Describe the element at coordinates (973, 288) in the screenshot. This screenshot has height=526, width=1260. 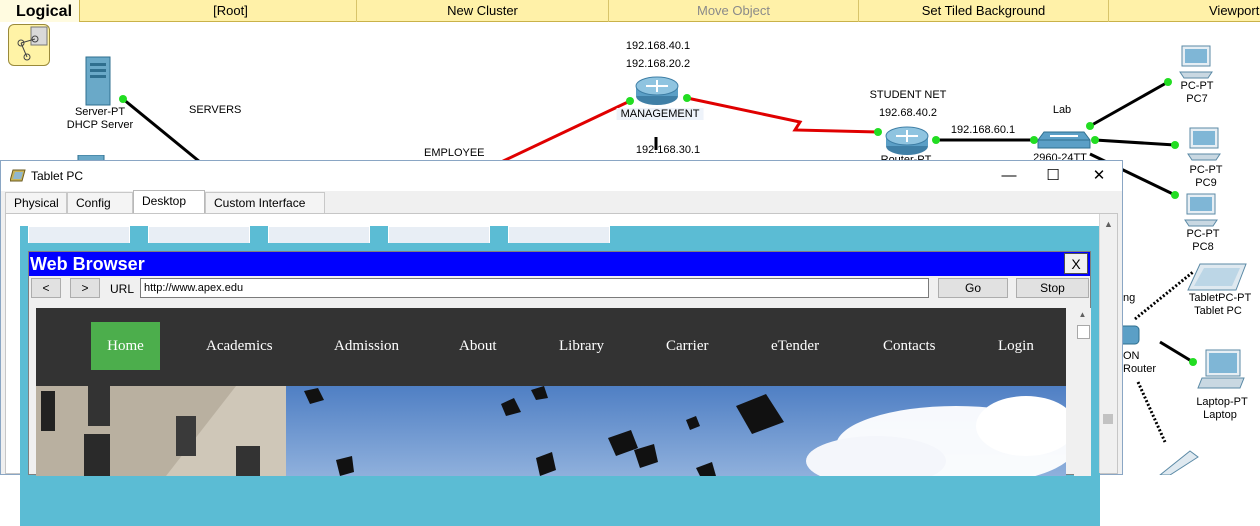
I see `go-button: Go` at that location.